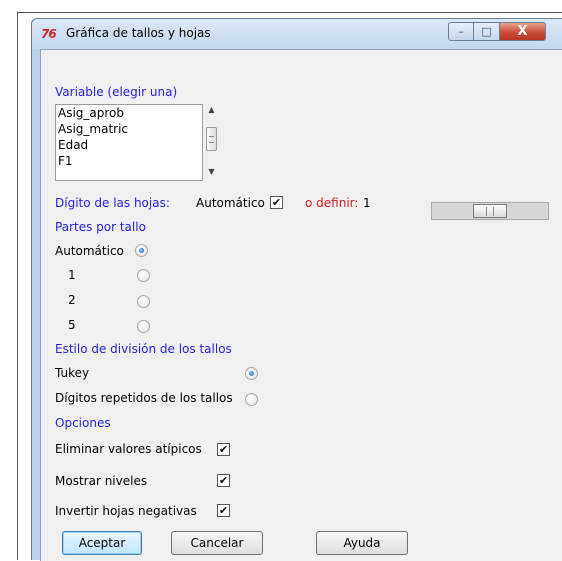 Image resolution: width=562 pixels, height=561 pixels. What do you see at coordinates (367, 203) in the screenshot?
I see `define-value: 1` at bounding box center [367, 203].